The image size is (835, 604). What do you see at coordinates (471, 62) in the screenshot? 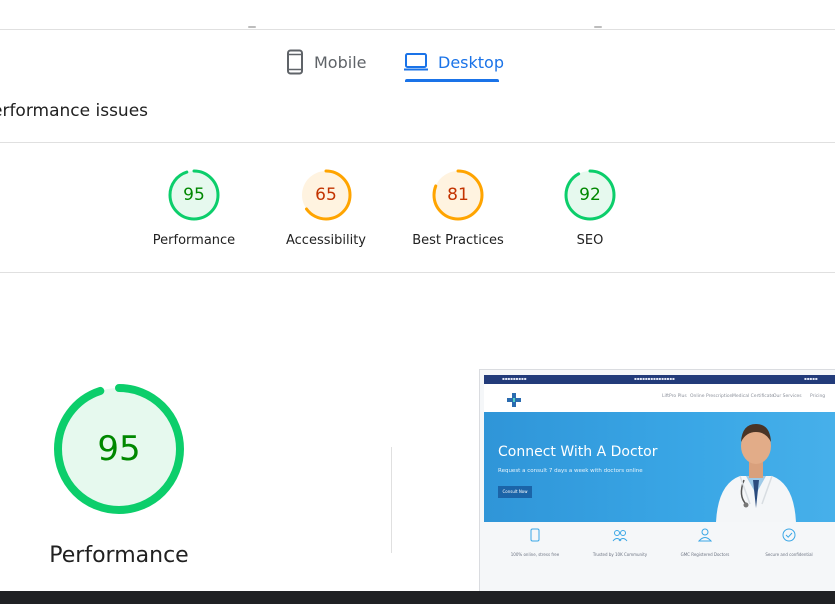
I see `tab-desktop-label: Desktop` at bounding box center [471, 62].